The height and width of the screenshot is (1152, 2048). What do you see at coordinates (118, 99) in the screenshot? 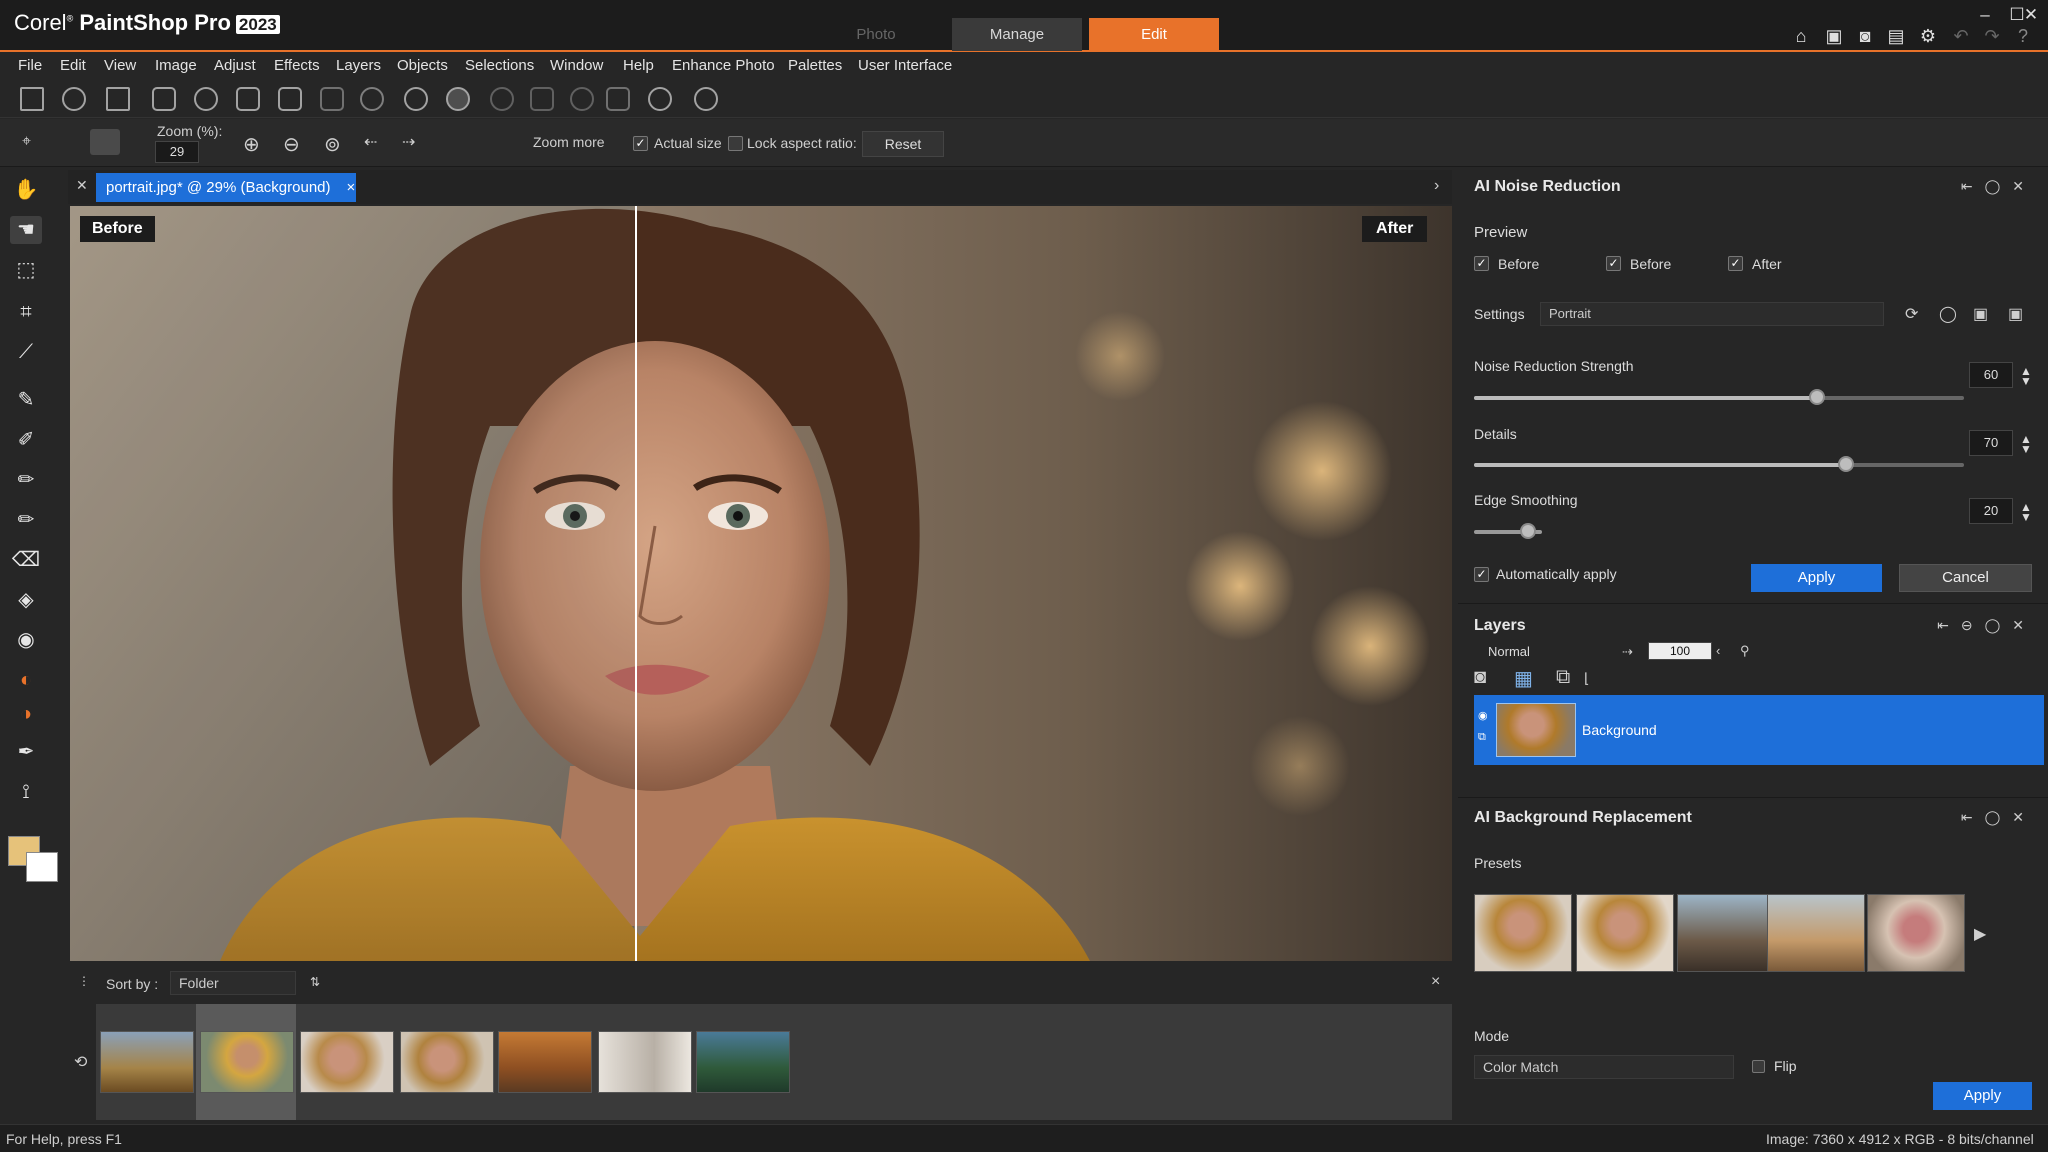
I see `save-icon` at bounding box center [118, 99].